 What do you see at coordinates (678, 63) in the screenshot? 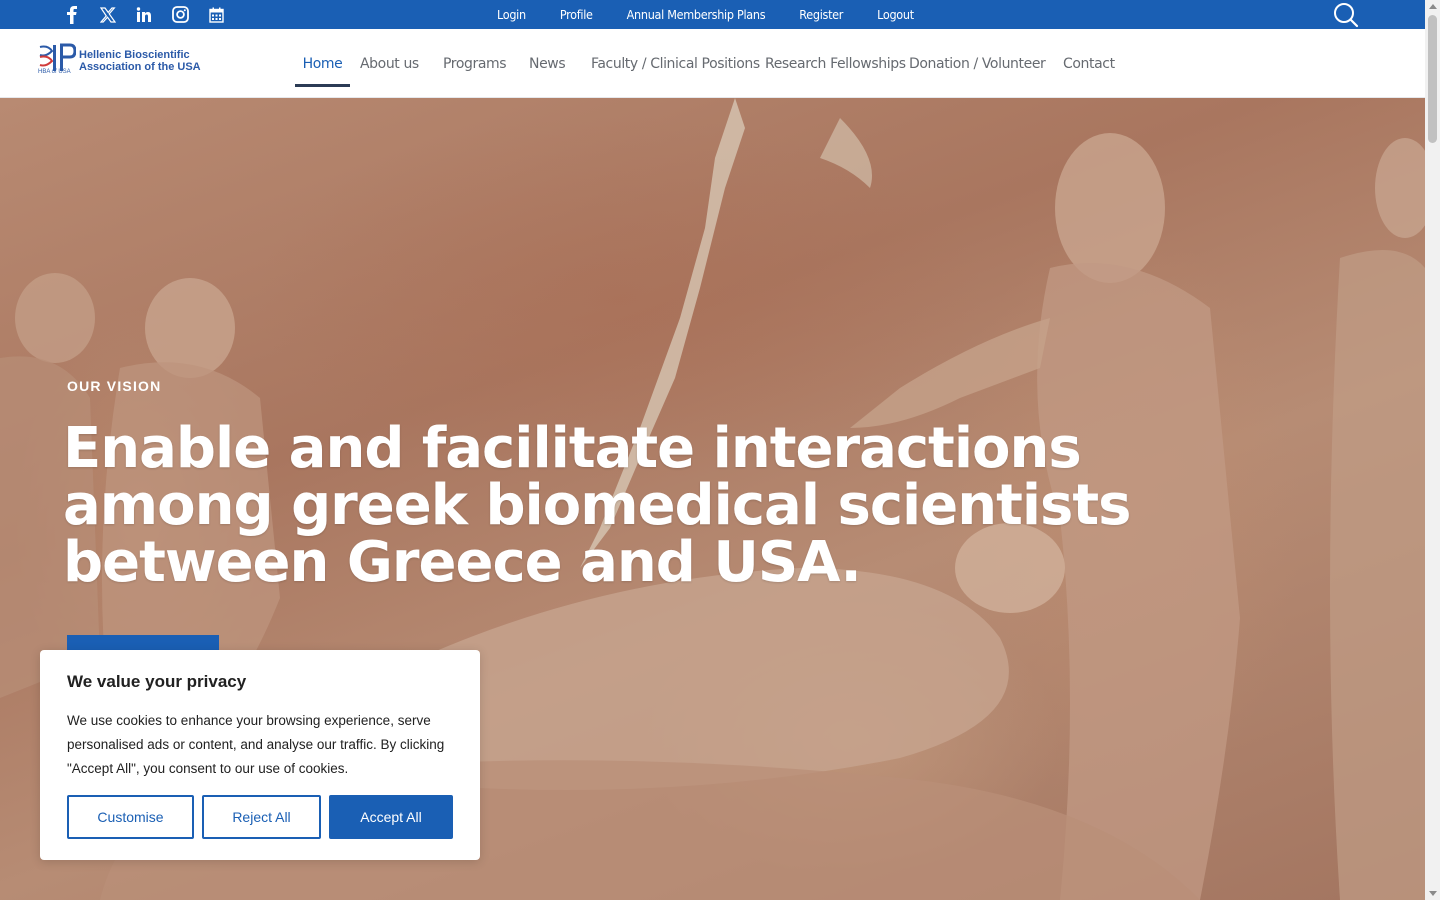
I see `nav-item-faculty-clinical-positions: Faculty / Clinical Positions` at bounding box center [678, 63].